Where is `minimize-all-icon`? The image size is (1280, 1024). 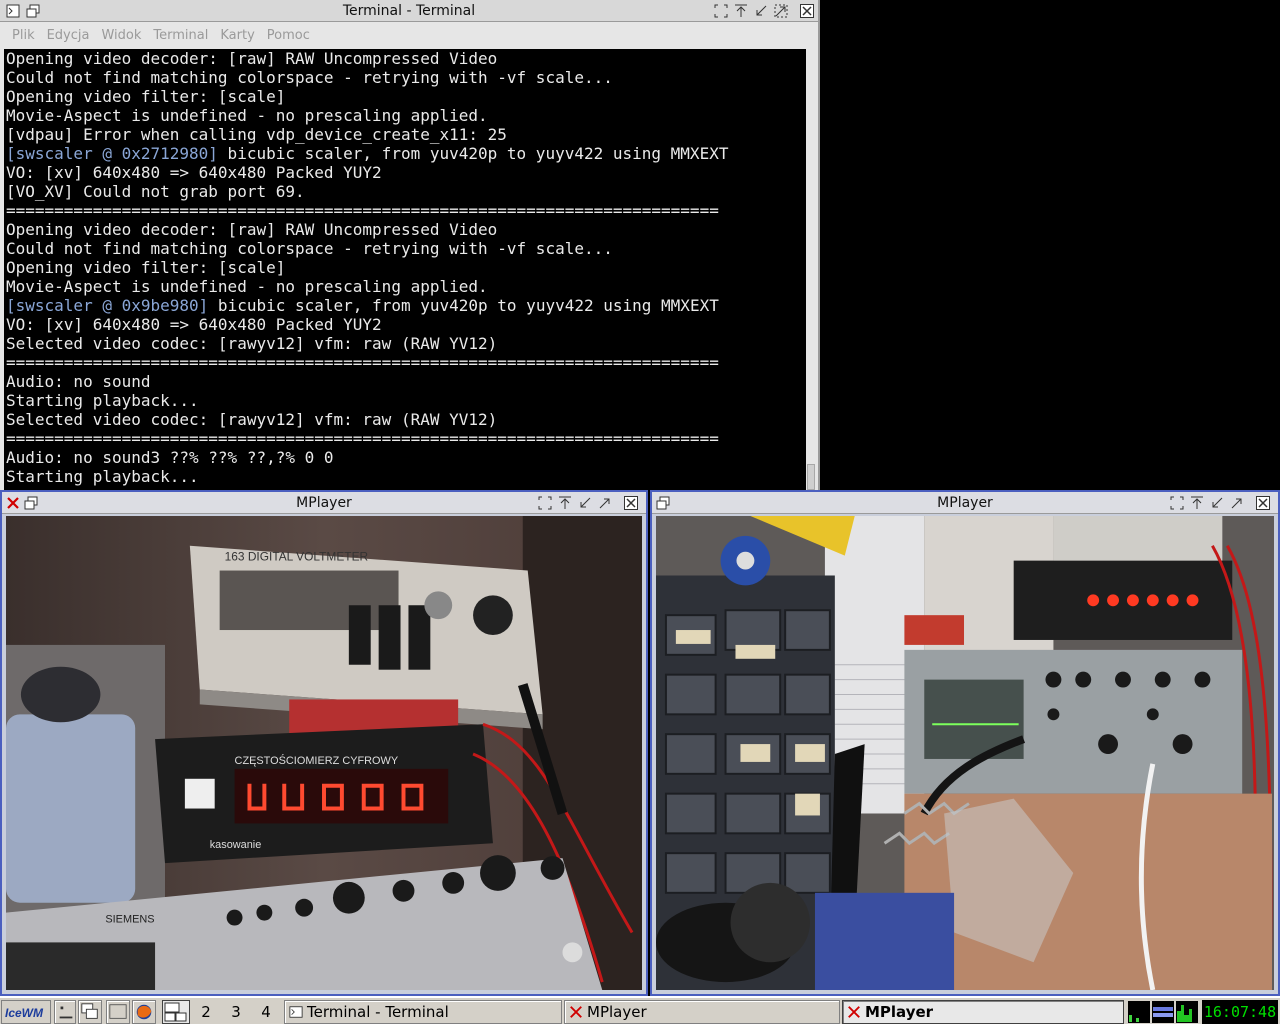
minimize-all-icon is located at coordinates (66, 1012).